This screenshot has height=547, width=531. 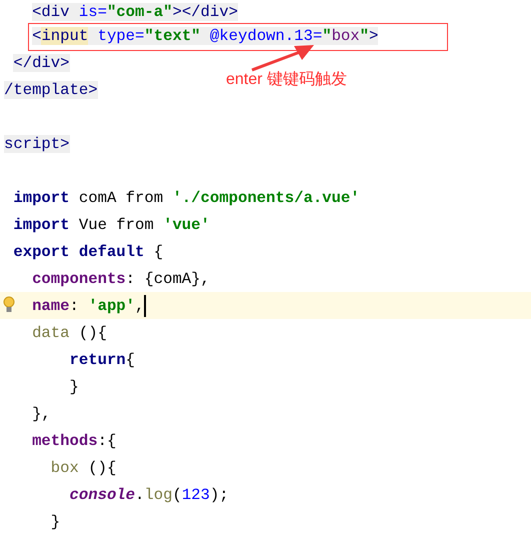 I want to click on code-line: return{, so click(x=103, y=360).